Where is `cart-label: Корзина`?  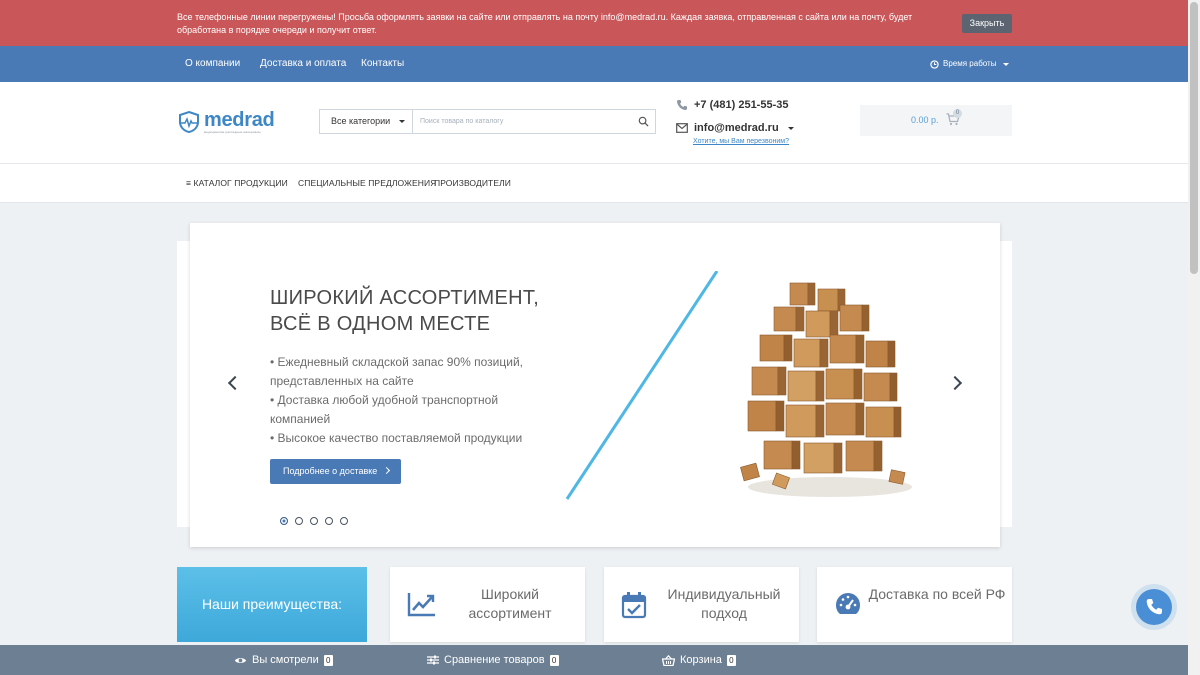 cart-label: Корзина is located at coordinates (701, 660).